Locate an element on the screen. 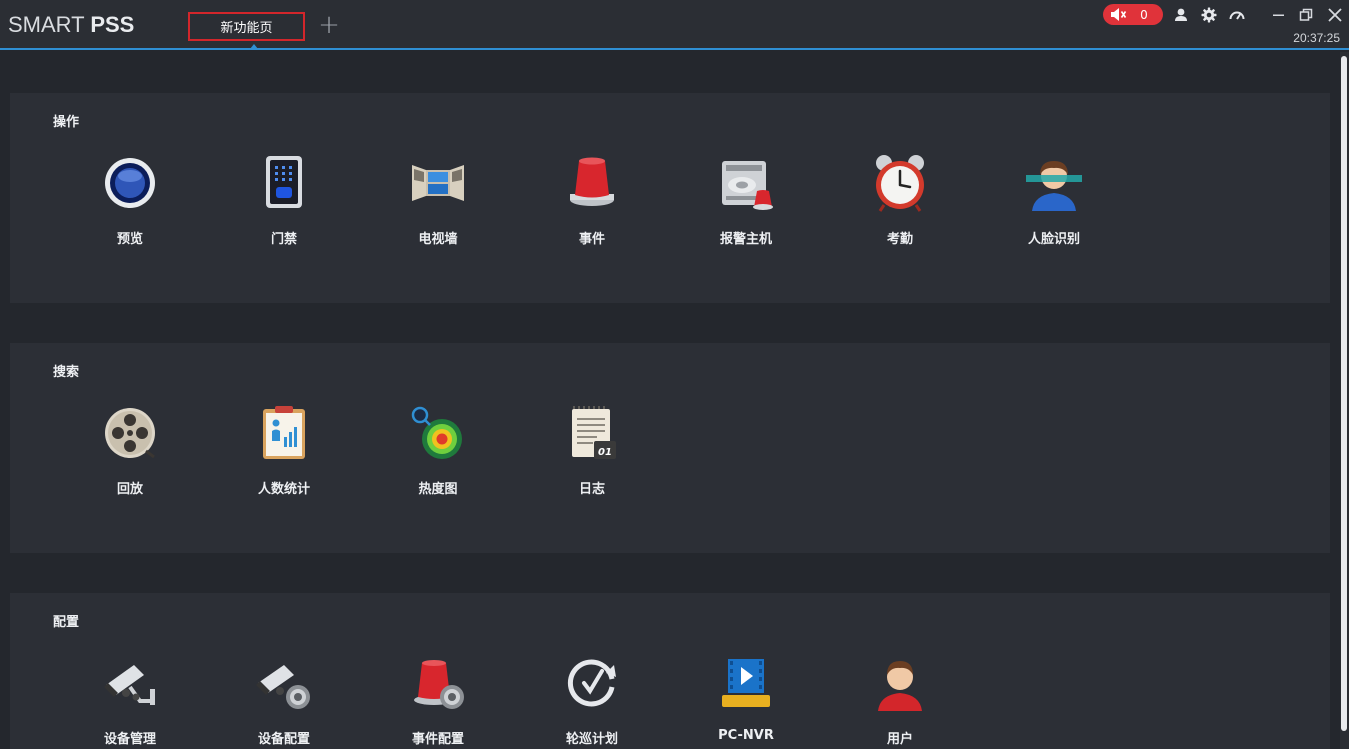  alarm-sound-badge: 0 is located at coordinates (1133, 14).